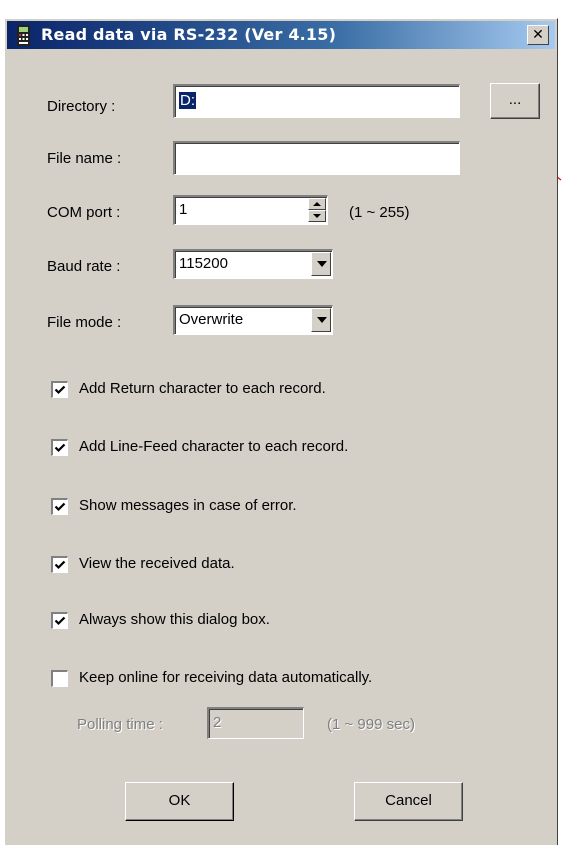 This screenshot has height=845, width=562. Describe the element at coordinates (157, 563) in the screenshot. I see `view-received-label: View the received data.` at that location.